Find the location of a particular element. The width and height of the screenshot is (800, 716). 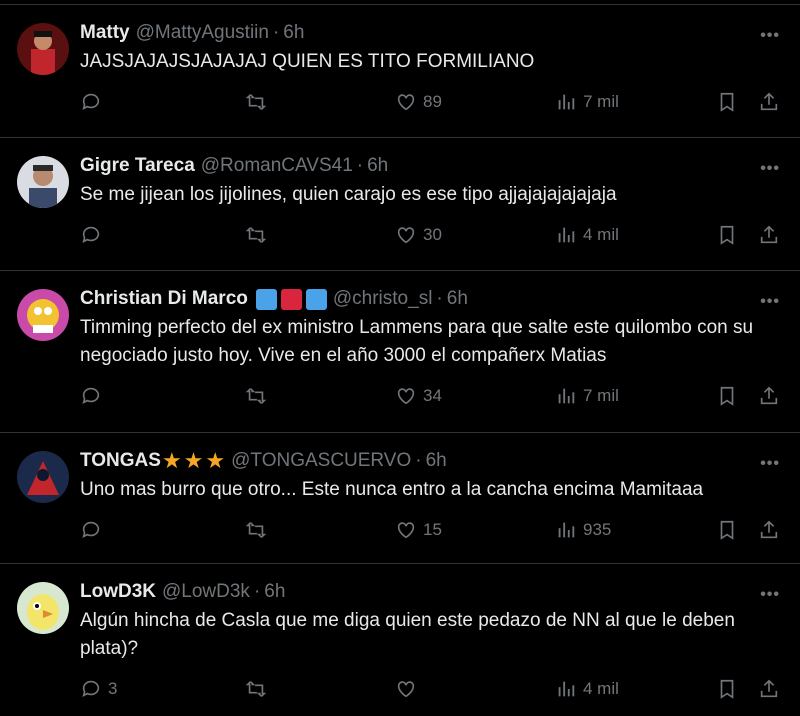

display-name: Matty is located at coordinates (105, 33).